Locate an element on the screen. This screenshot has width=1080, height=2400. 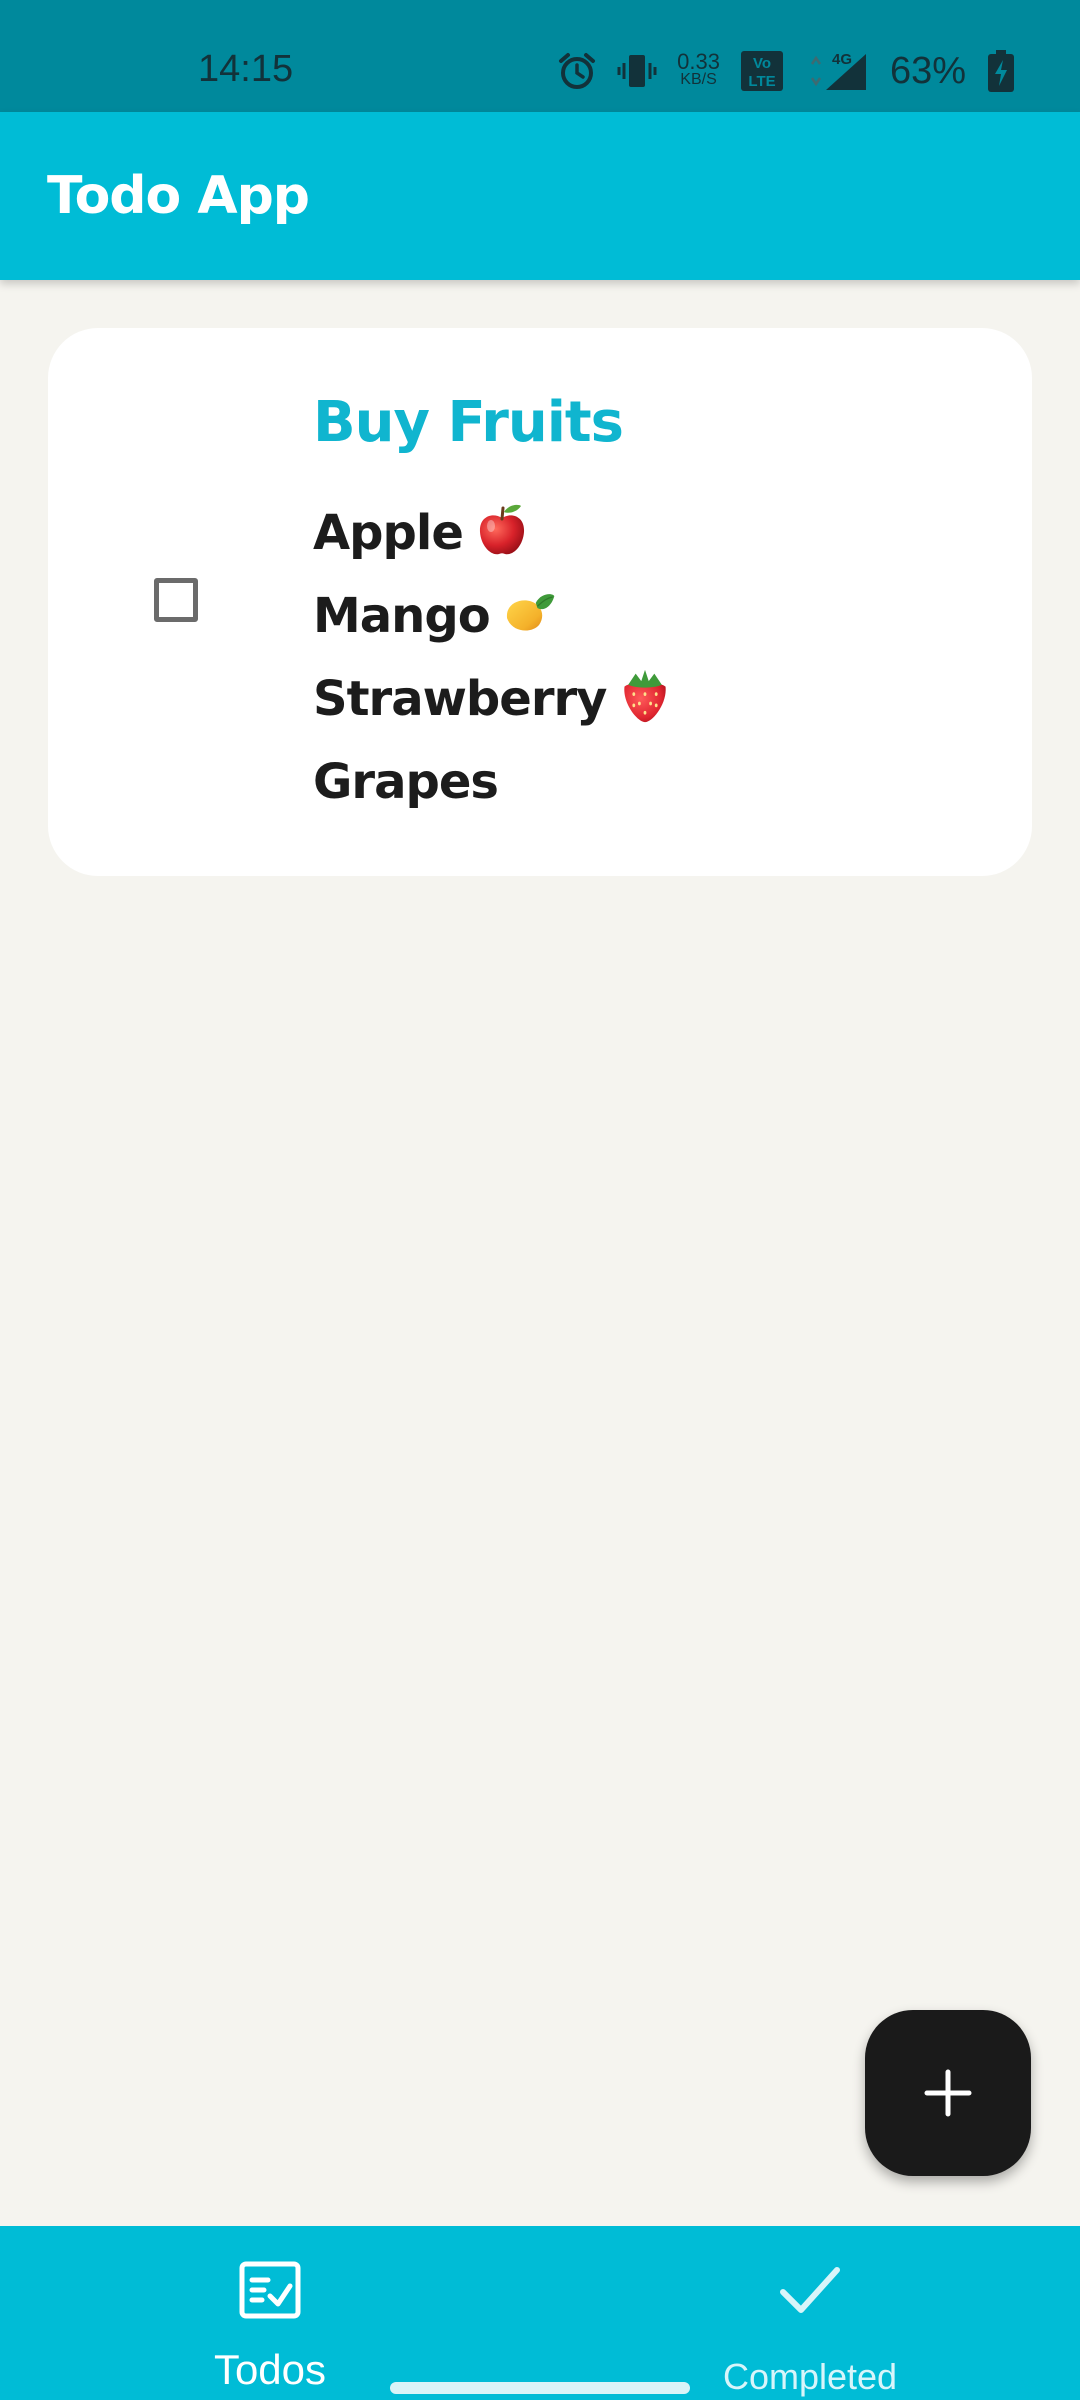
todo-line: Strawberry is located at coordinates (492, 699).